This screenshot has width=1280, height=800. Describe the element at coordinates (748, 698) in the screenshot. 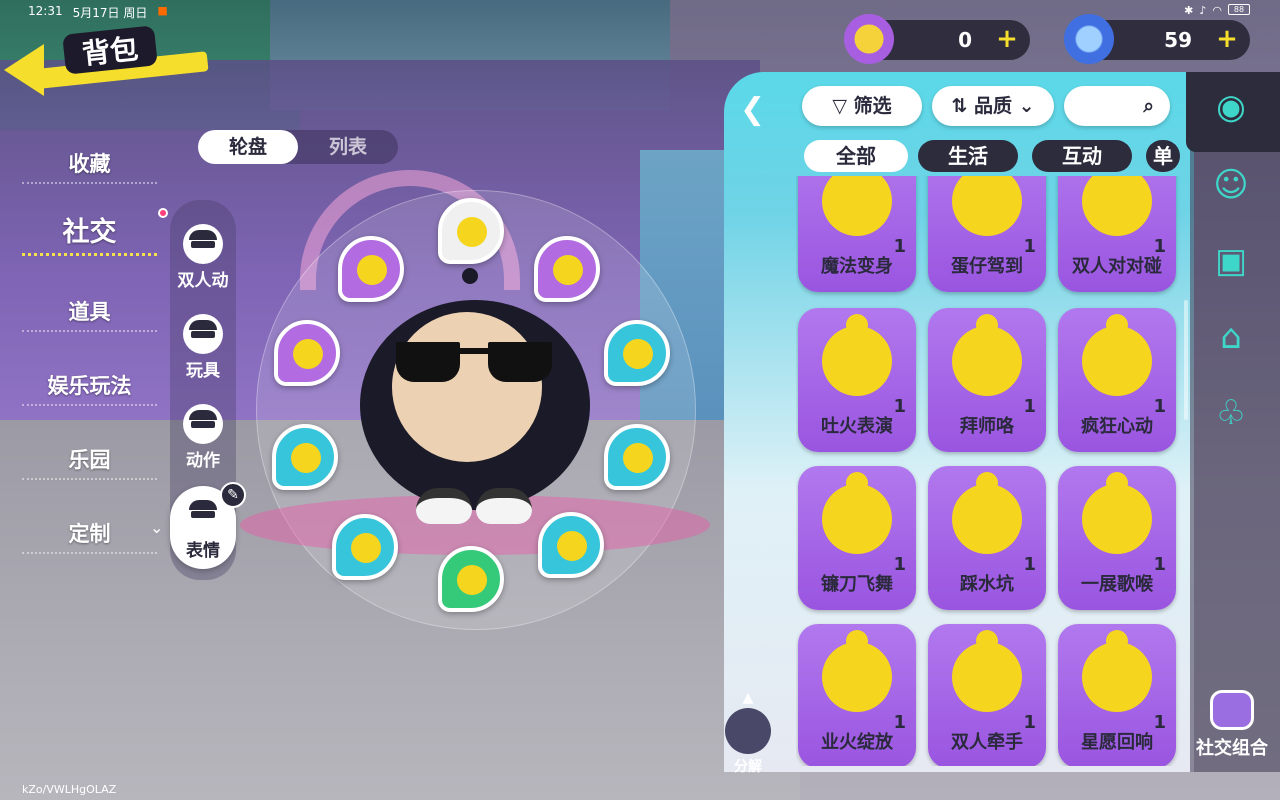

I see `chevron-up-icon: ▲` at that location.